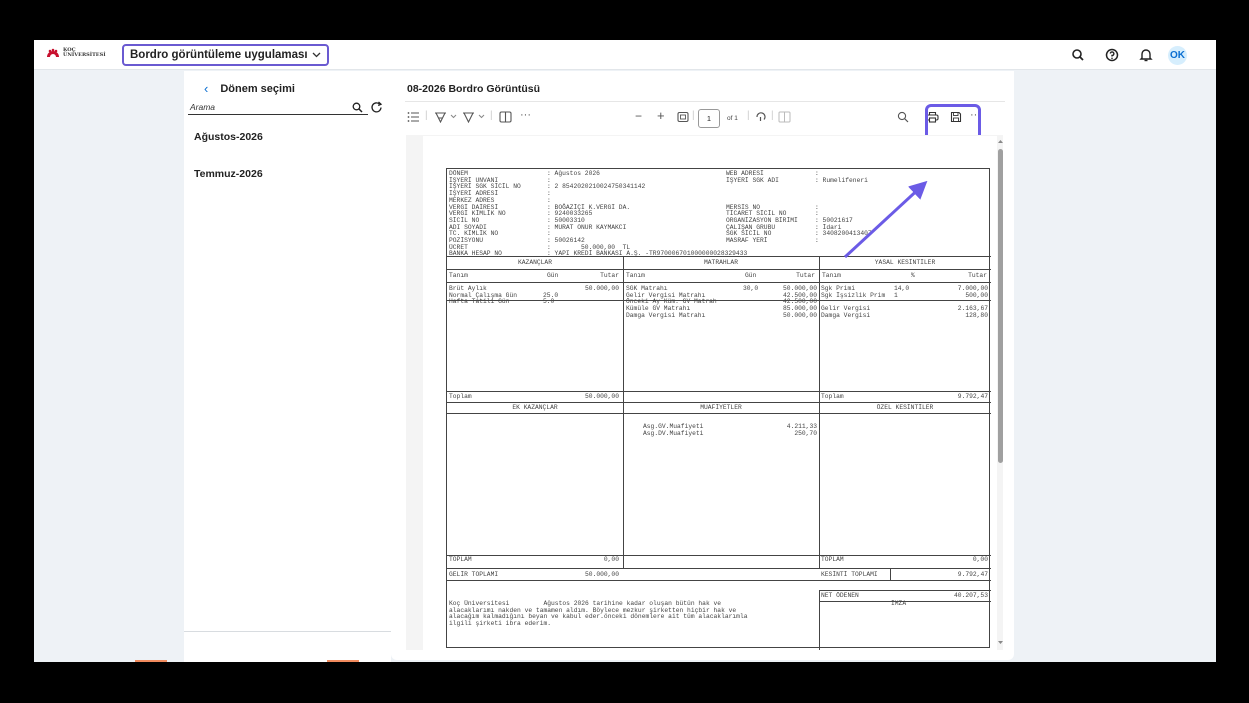 Image resolution: width=1249 pixels, height=703 pixels. What do you see at coordinates (525, 115) in the screenshot?
I see `more-options-icon: ···` at bounding box center [525, 115].